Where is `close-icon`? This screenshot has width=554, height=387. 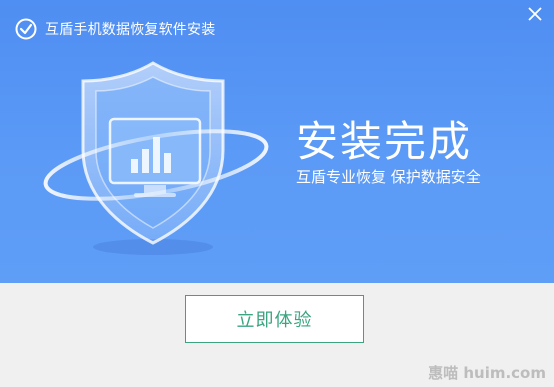 close-icon is located at coordinates (535, 14).